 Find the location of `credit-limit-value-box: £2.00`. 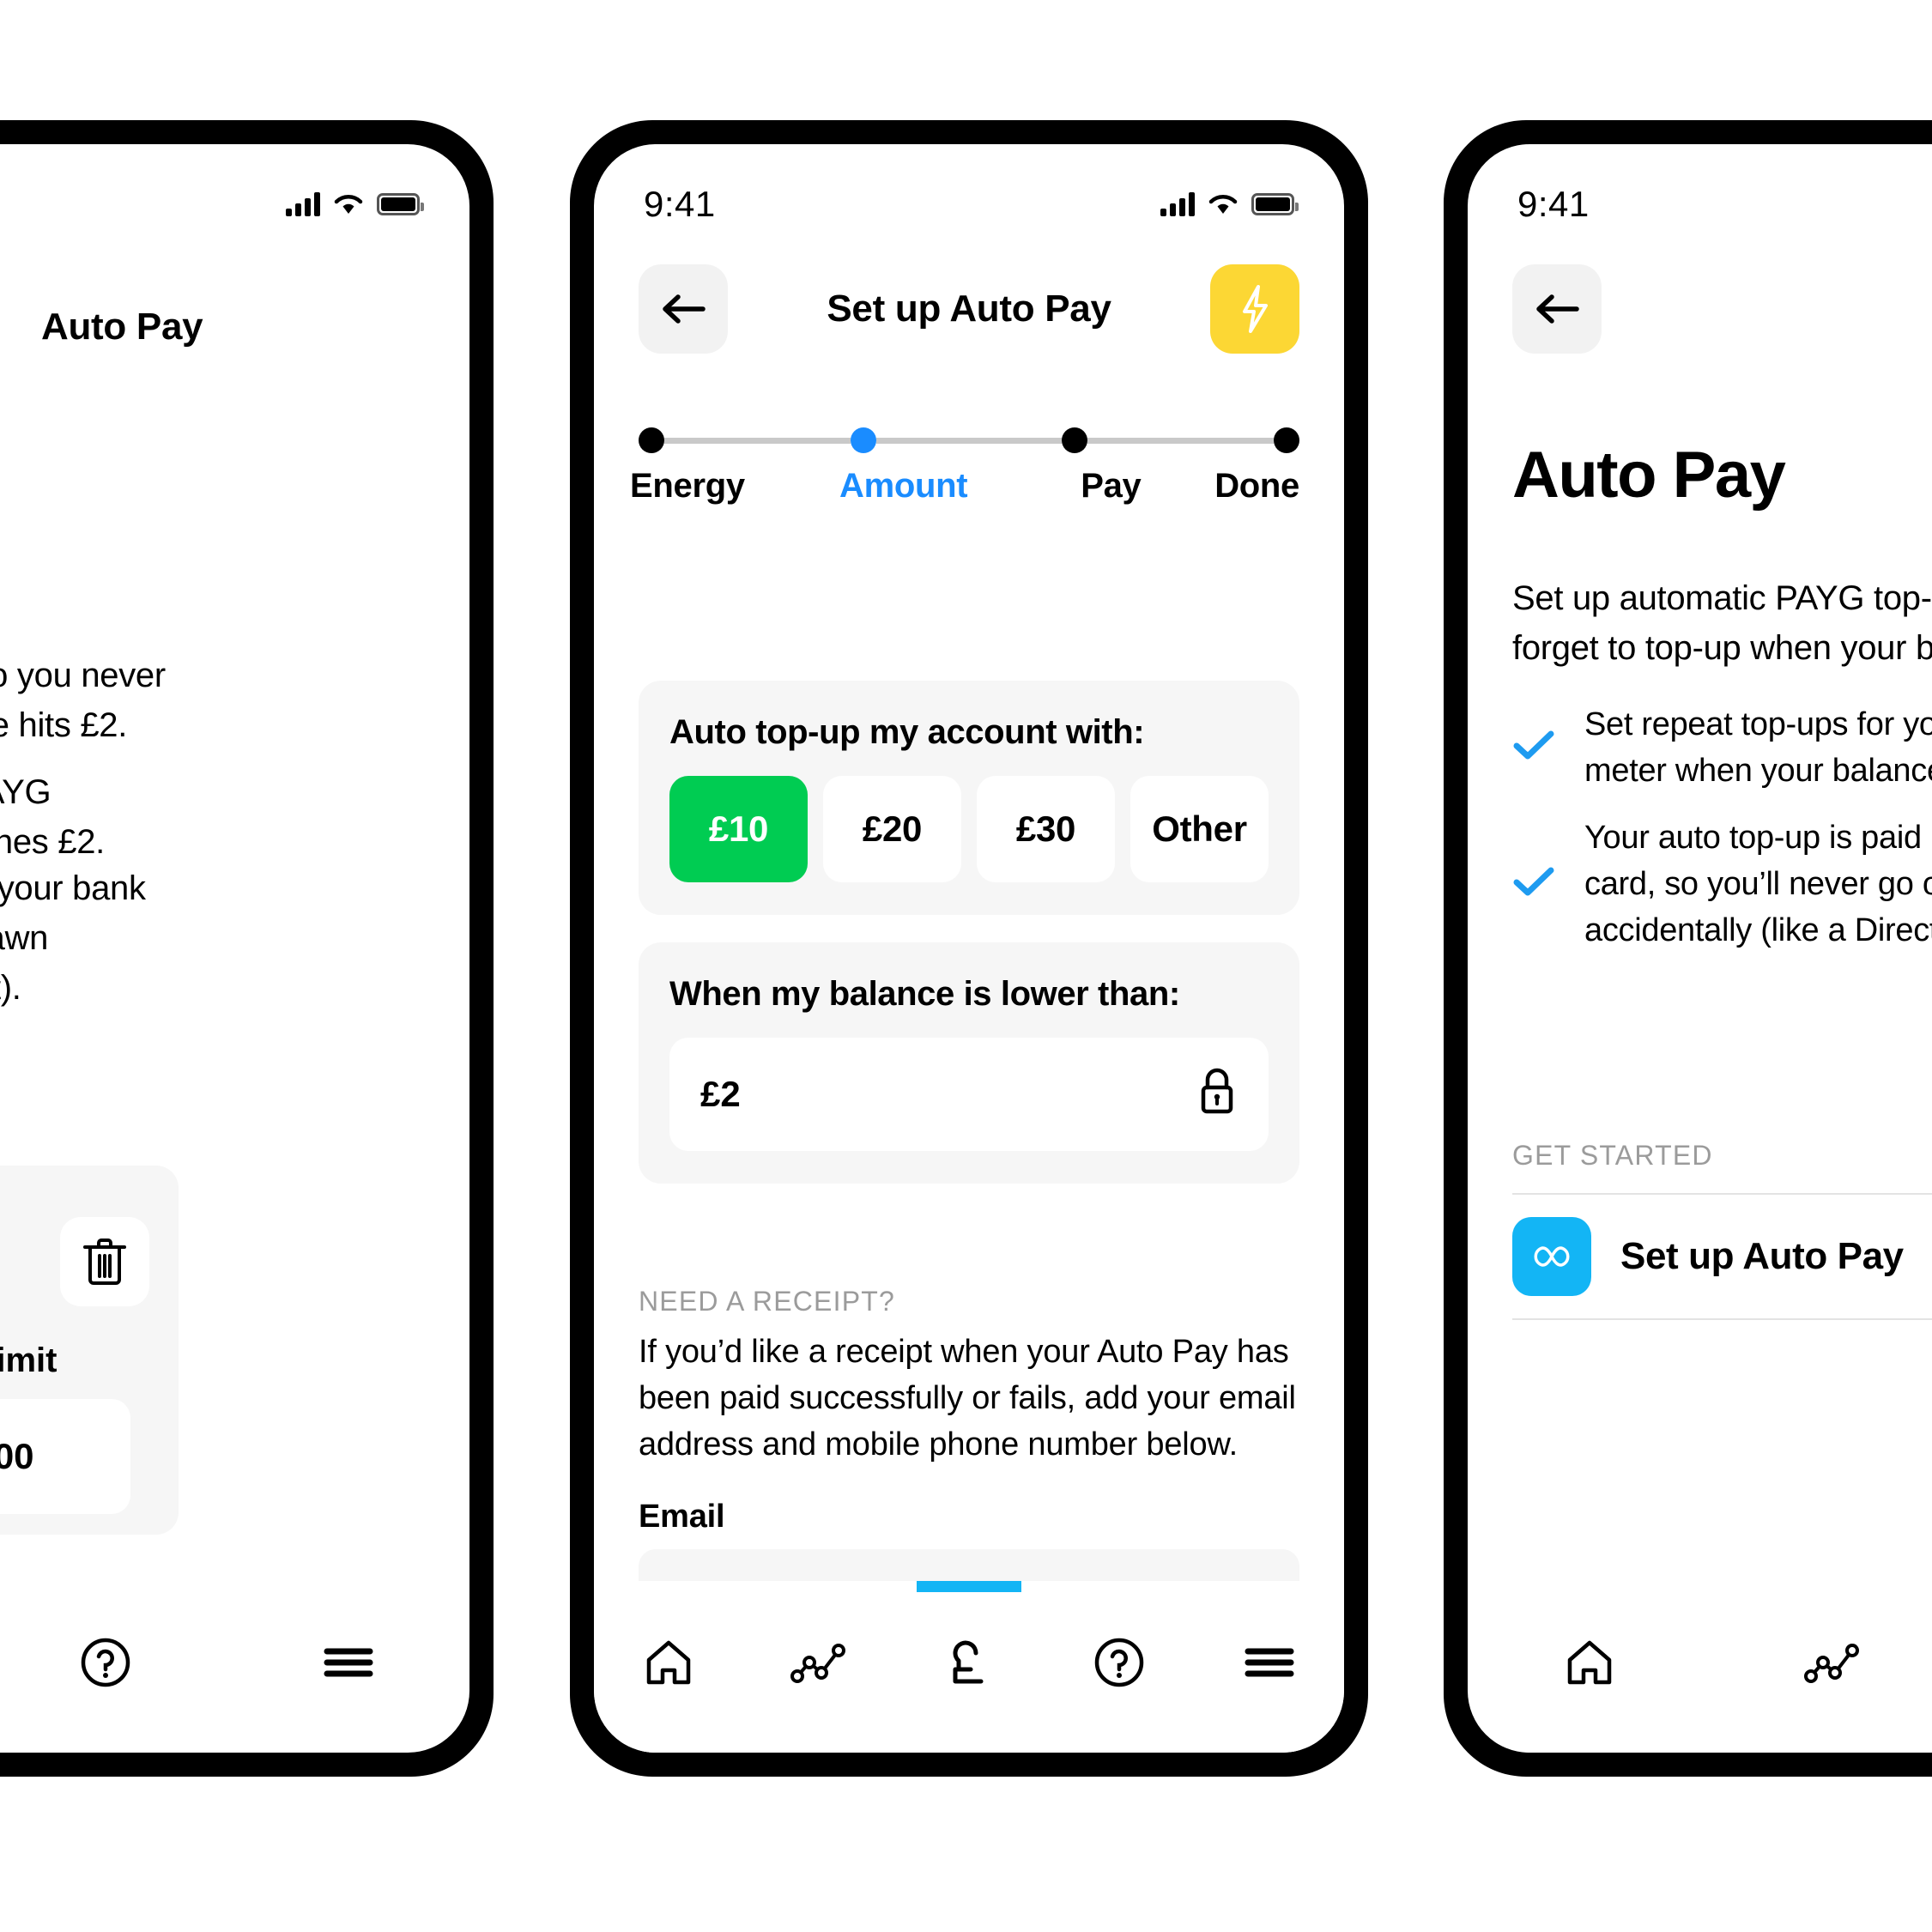

credit-limit-value-box: £2.00 is located at coordinates (65, 1457).